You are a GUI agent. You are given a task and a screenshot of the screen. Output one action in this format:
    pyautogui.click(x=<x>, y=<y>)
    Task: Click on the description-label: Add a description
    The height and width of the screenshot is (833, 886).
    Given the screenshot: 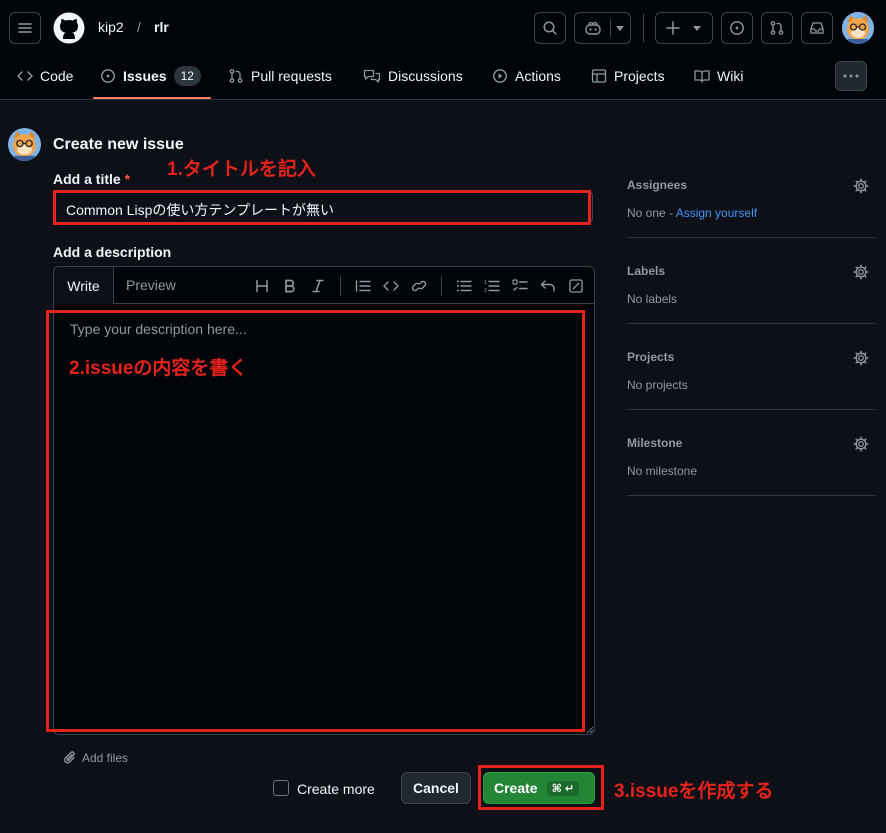 What is the action you would take?
    pyautogui.click(x=112, y=252)
    